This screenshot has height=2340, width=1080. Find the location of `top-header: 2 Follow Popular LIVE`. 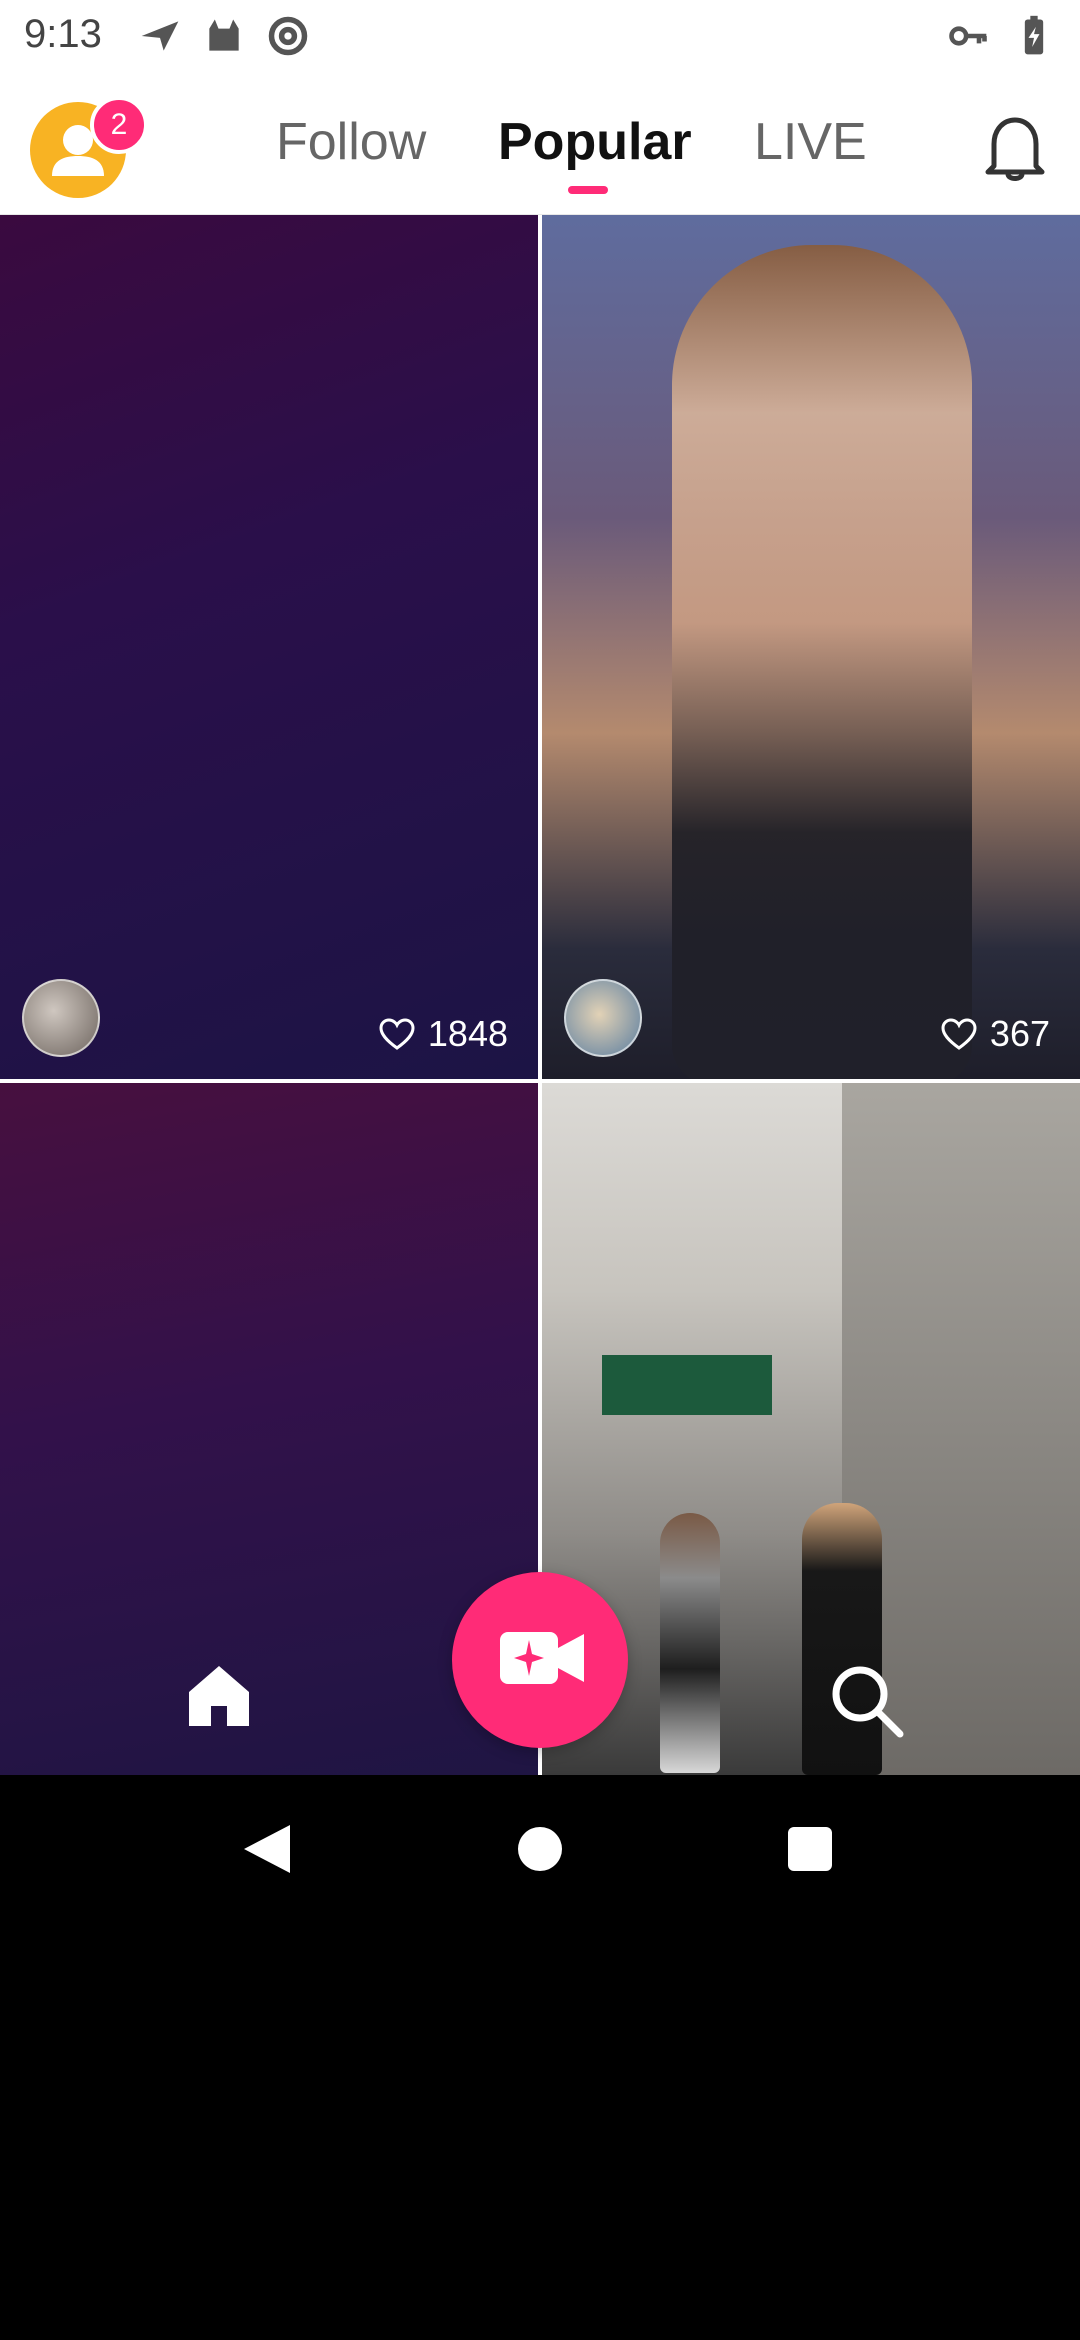

top-header: 2 Follow Popular LIVE is located at coordinates (540, 143).